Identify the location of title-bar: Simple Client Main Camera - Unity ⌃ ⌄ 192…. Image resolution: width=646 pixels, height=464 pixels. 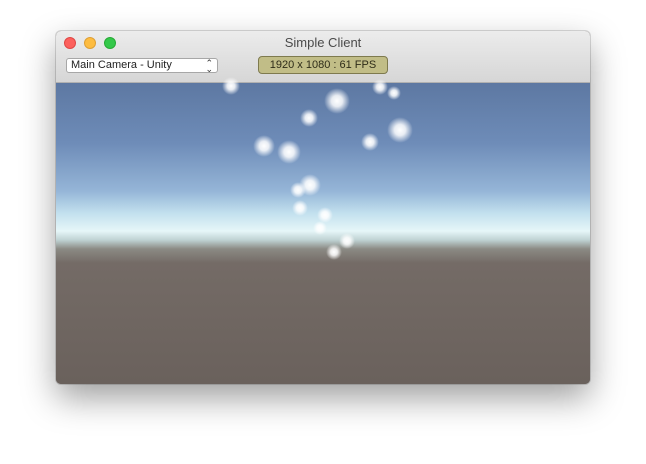
(323, 57).